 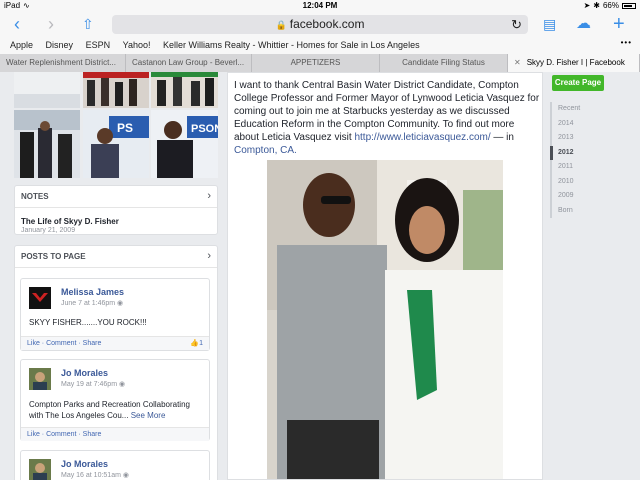 What do you see at coordinates (517, 62) in the screenshot?
I see `close-icon: ✕` at bounding box center [517, 62].